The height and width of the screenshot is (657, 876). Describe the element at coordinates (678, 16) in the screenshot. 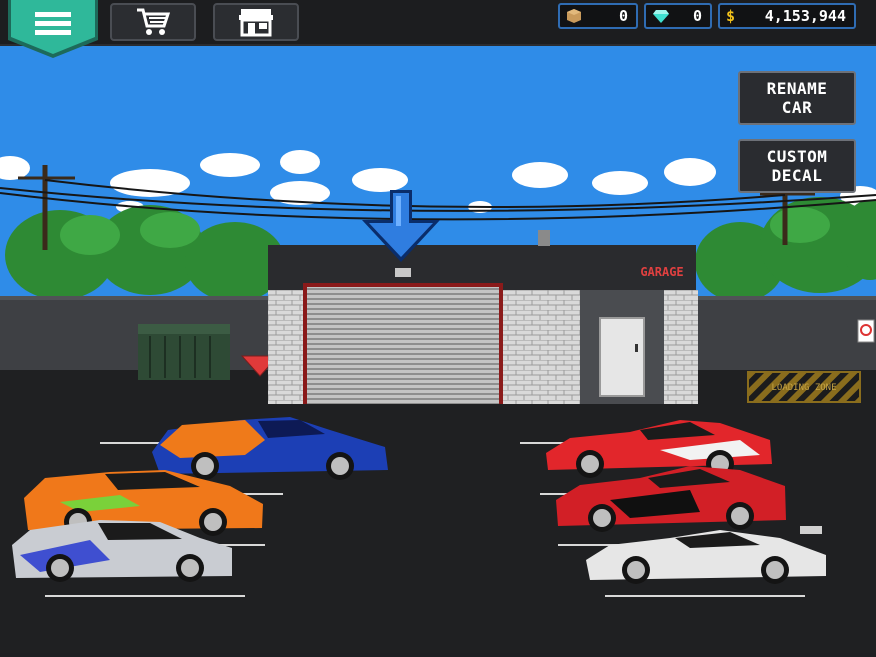

I see `gems-counter: 0` at that location.